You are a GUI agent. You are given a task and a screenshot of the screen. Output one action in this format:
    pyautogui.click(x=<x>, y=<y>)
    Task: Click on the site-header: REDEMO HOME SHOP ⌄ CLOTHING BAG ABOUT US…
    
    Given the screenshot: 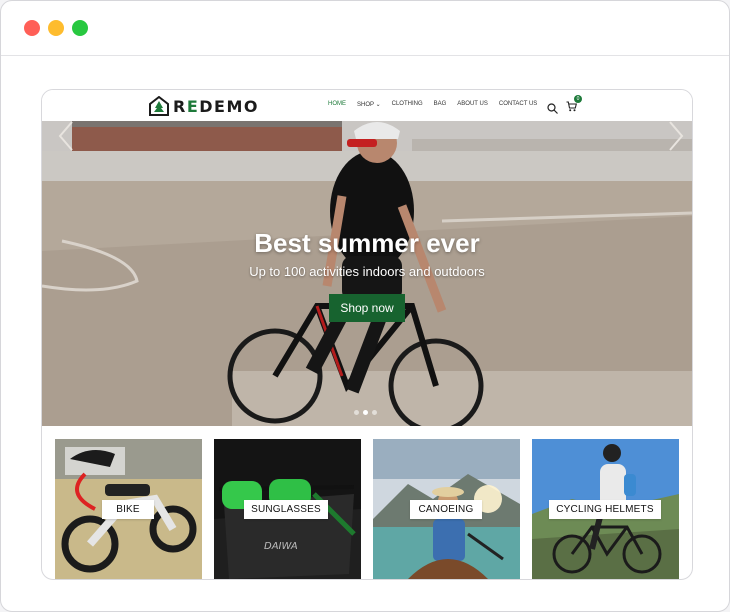 What is the action you would take?
    pyautogui.click(x=367, y=105)
    